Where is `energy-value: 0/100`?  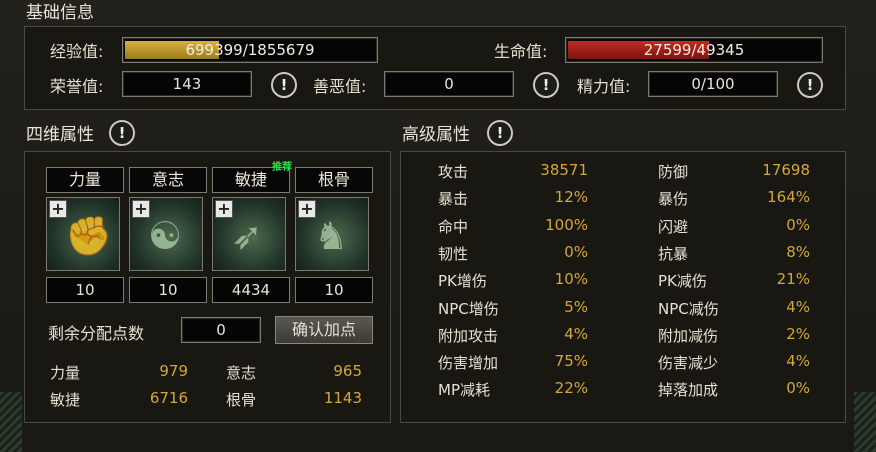
energy-value: 0/100 is located at coordinates (713, 84).